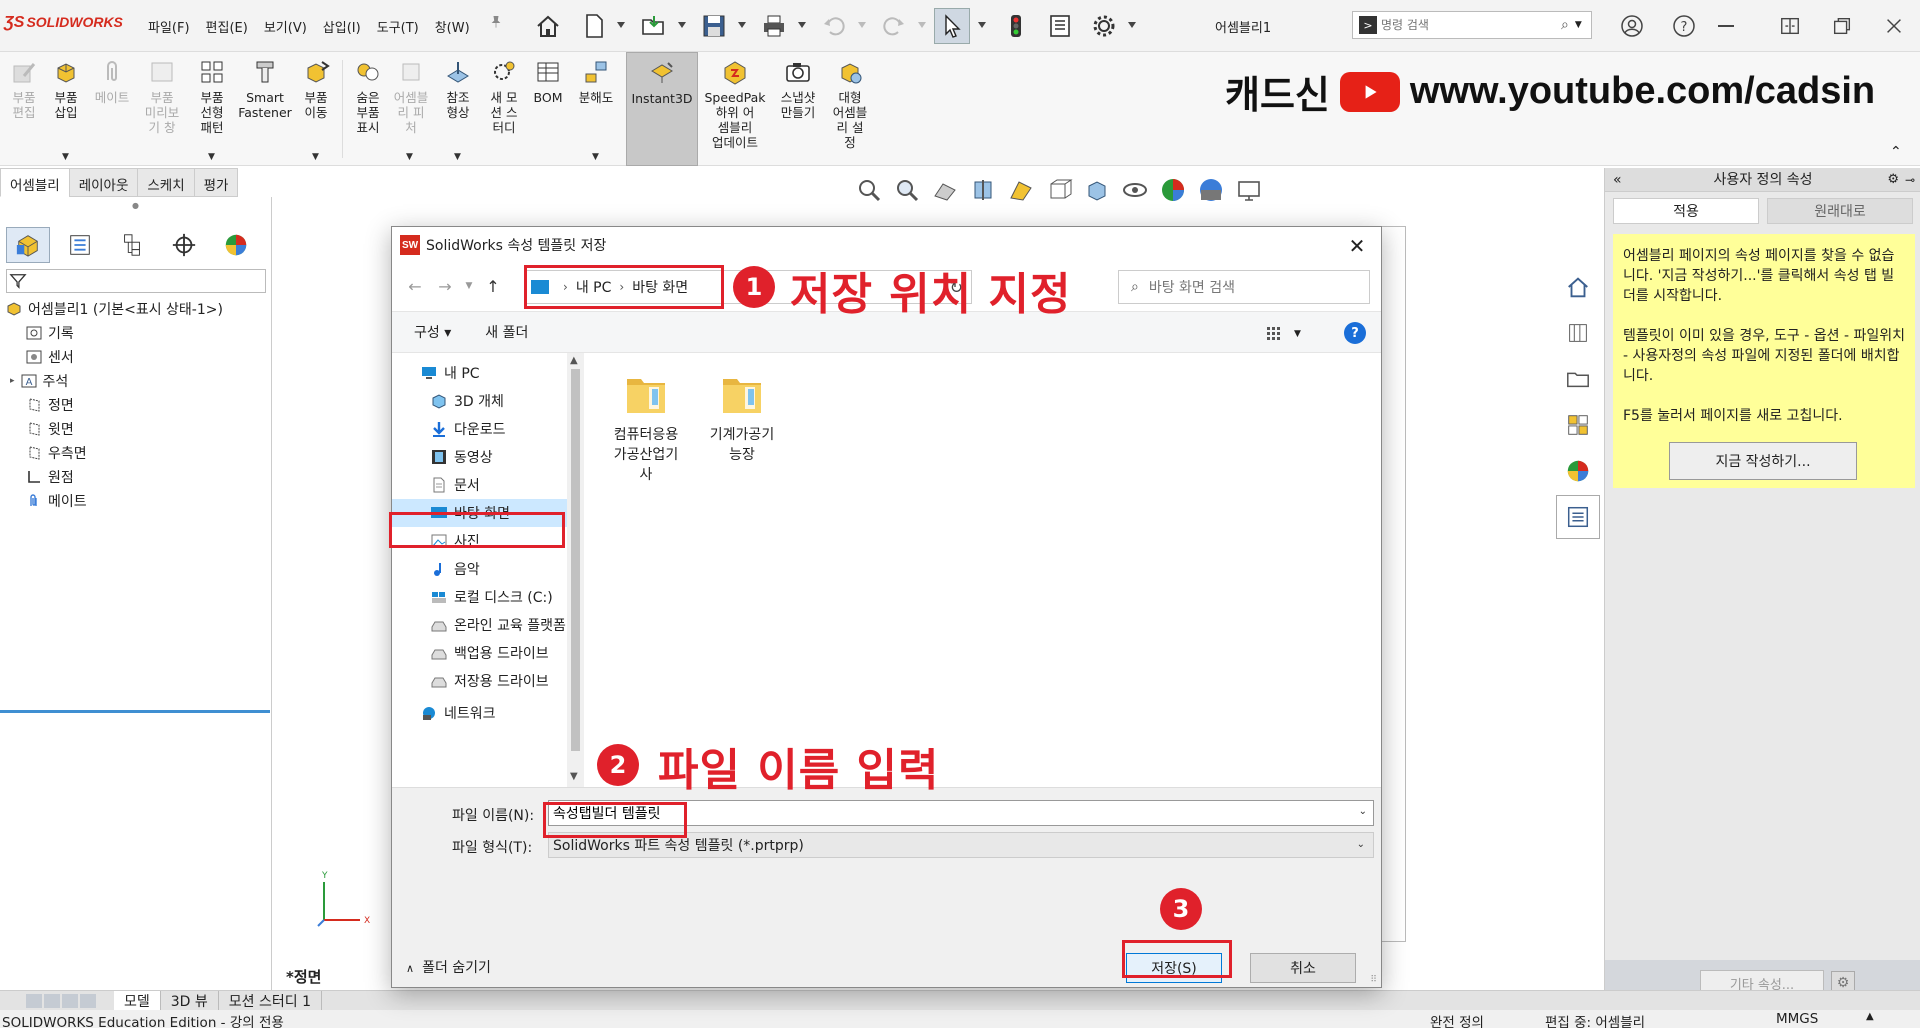 The width and height of the screenshot is (1920, 1028). I want to click on revert-button: 원래대로, so click(1840, 211).